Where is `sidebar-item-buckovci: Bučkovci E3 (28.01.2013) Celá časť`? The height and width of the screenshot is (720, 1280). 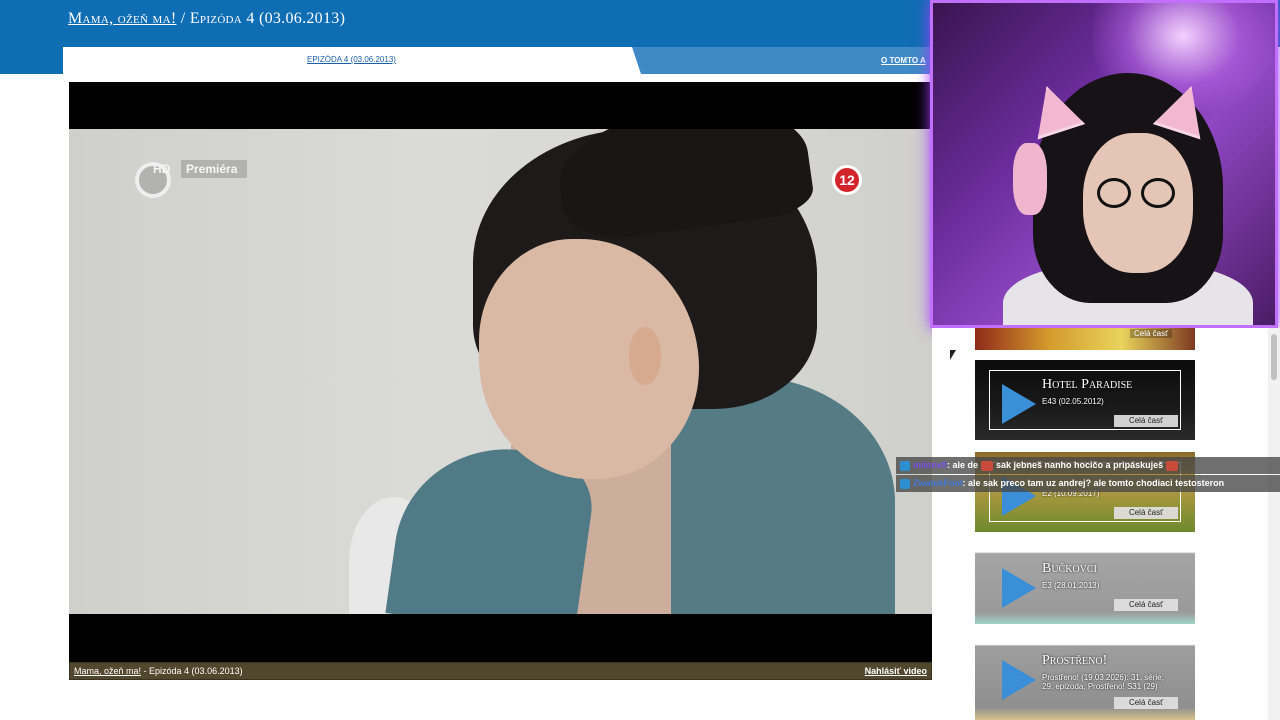 sidebar-item-buckovci: Bučkovci E3 (28.01.2013) Celá časť is located at coordinates (1085, 584).